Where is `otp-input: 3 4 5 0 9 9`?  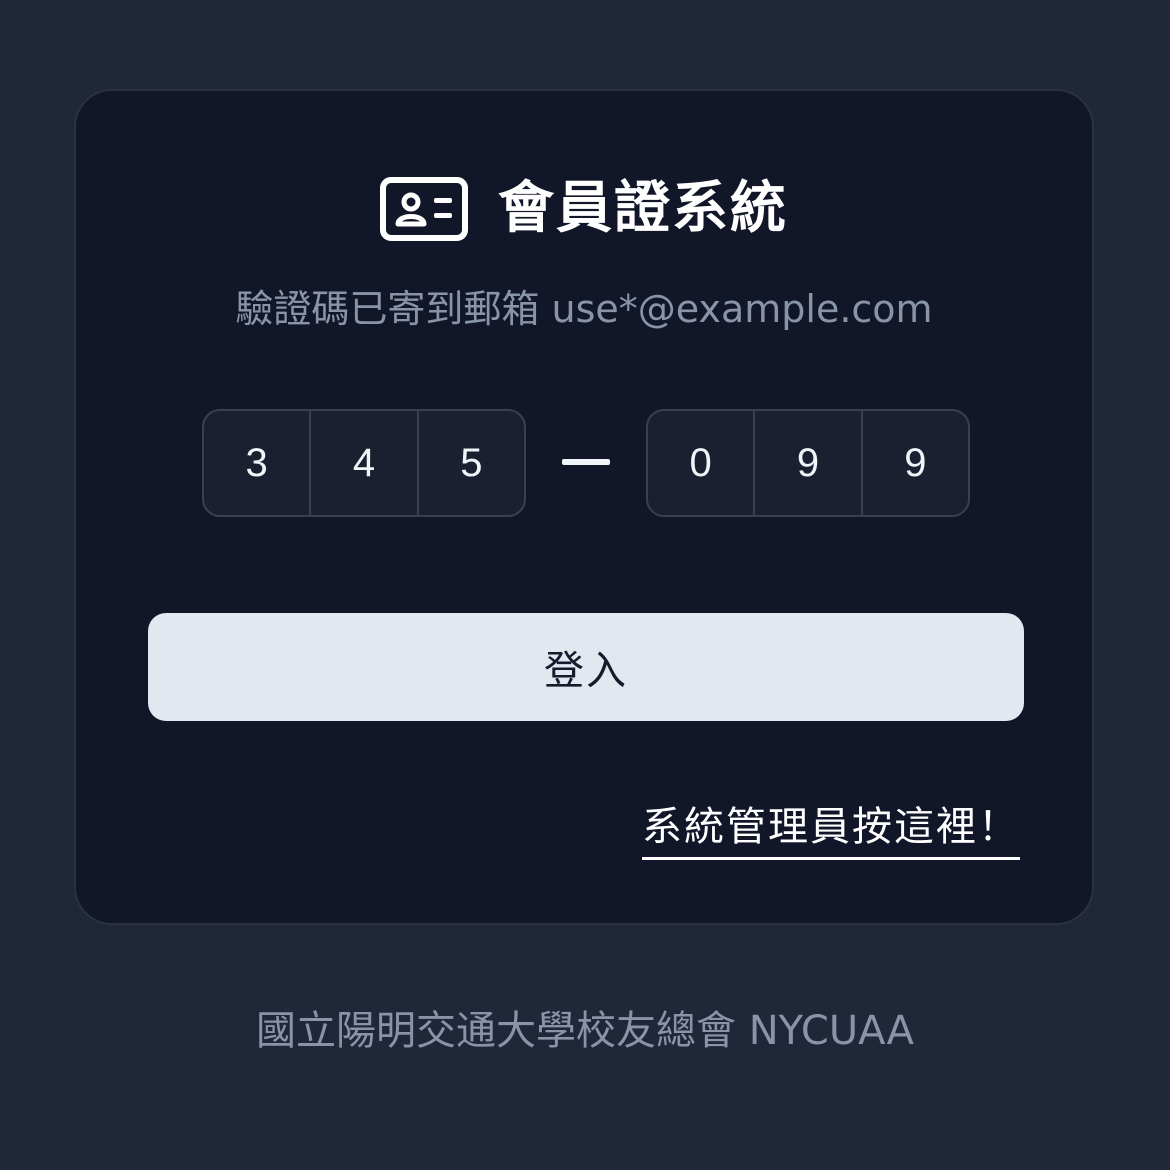 otp-input: 3 4 5 0 9 9 is located at coordinates (586, 463).